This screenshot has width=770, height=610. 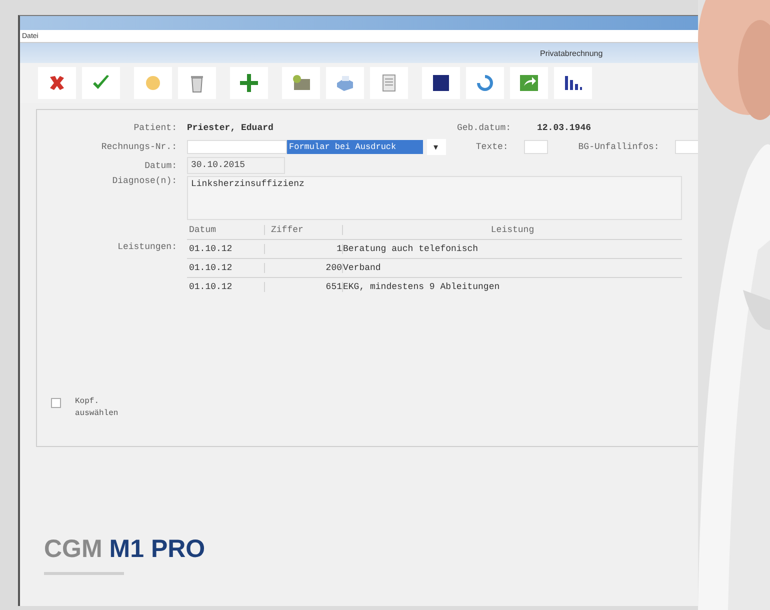 I want to click on table-cell: EKG, mindestens 9 Ableitungen, so click(x=512, y=287).